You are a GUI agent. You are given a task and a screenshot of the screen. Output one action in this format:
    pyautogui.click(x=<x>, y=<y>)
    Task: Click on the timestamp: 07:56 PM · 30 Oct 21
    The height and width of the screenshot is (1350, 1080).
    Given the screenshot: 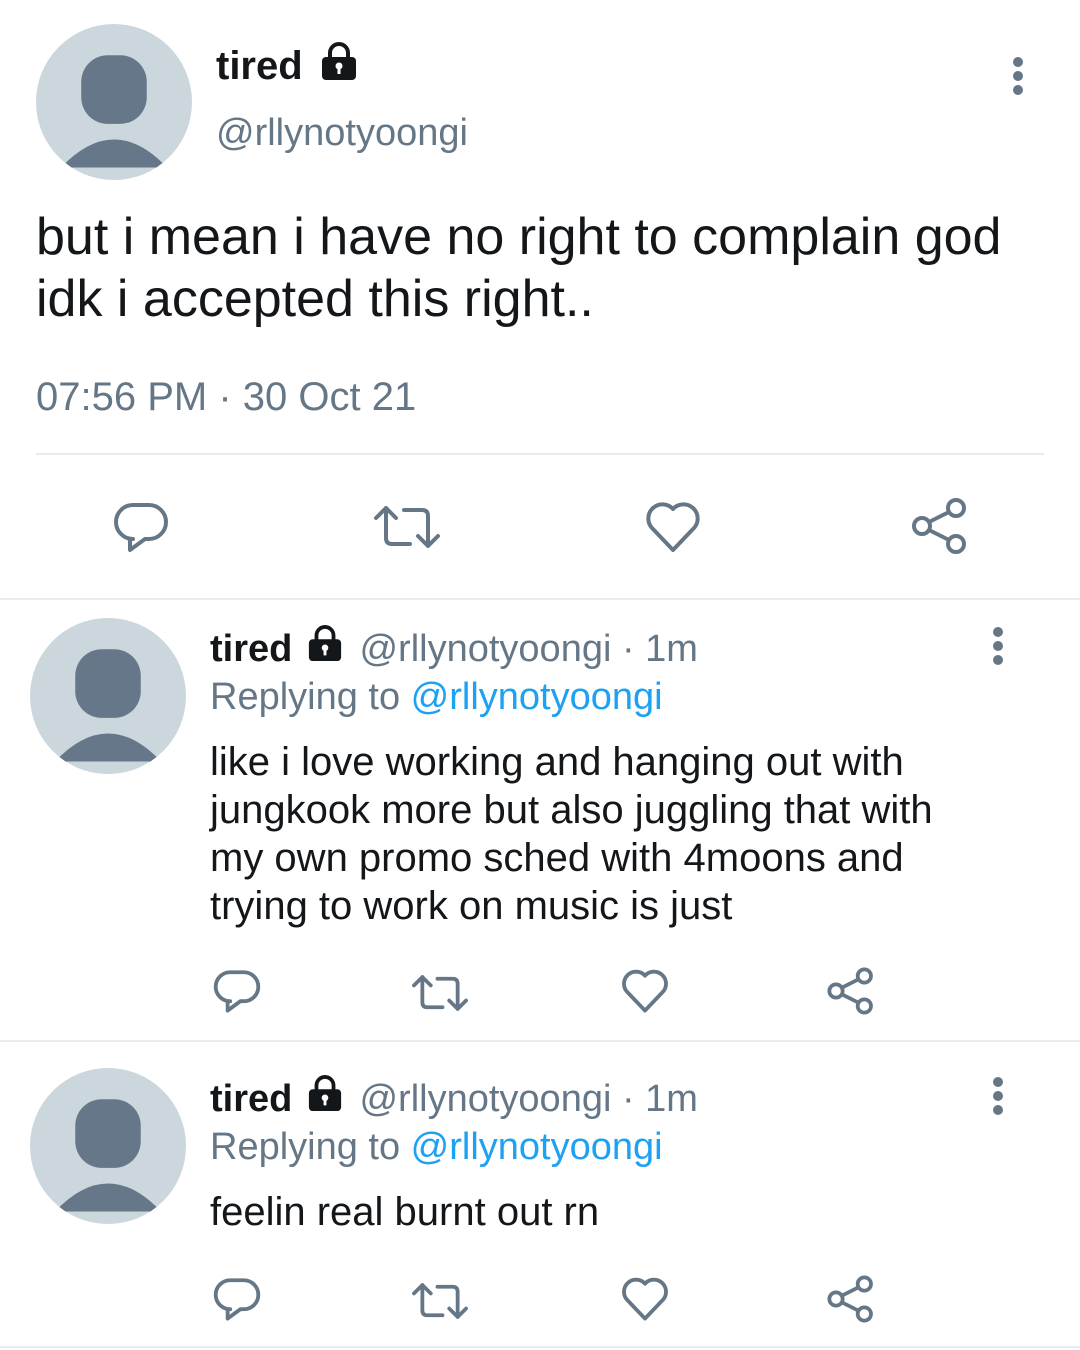 What is the action you would take?
    pyautogui.click(x=226, y=397)
    